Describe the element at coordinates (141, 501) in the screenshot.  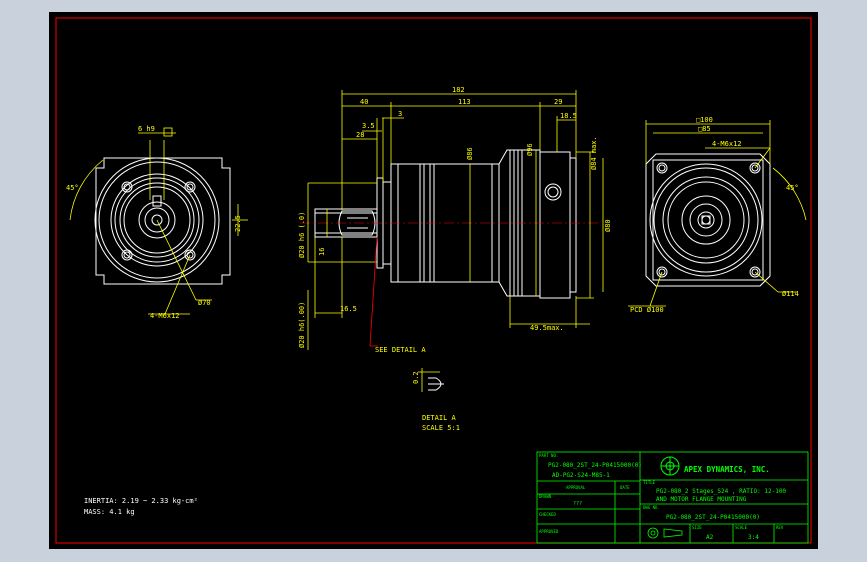
I see `inertia-note: INERTIA: 2.19 ~ 2.33 kg-cm²` at that location.